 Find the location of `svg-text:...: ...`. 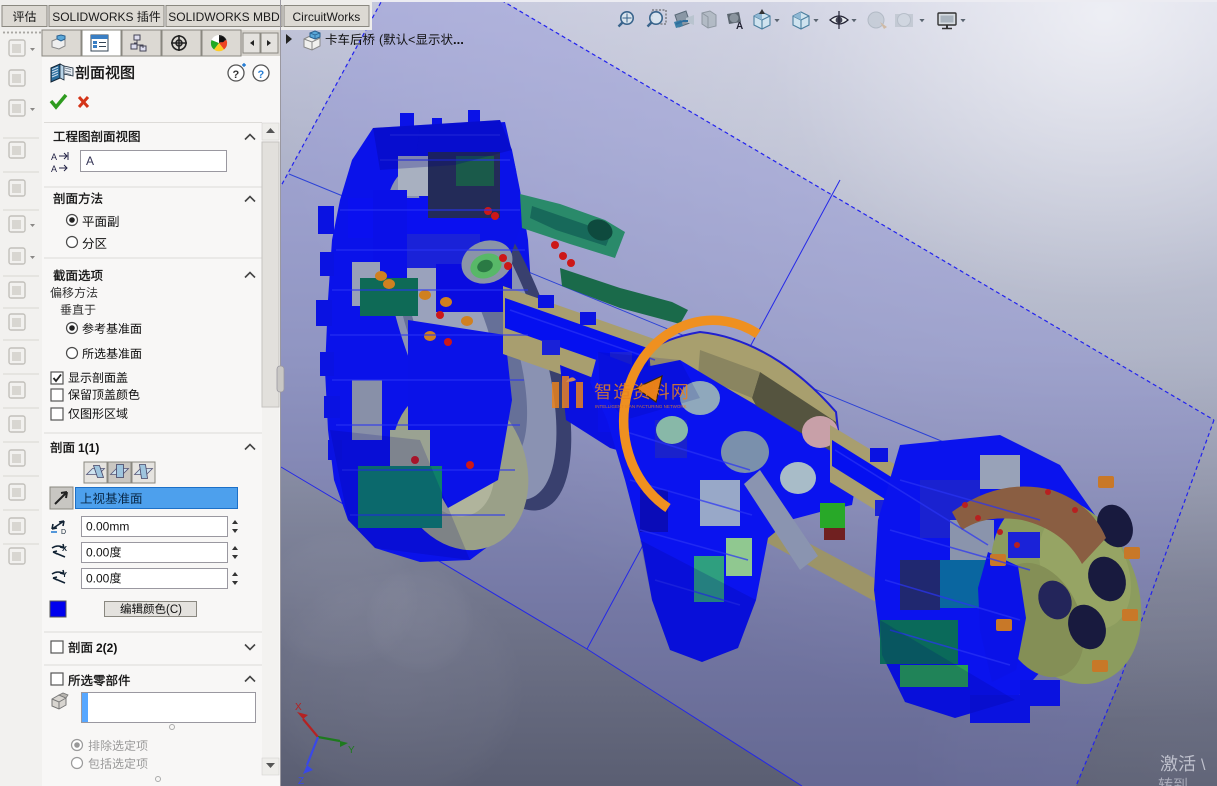

svg-text:...: ... is located at coordinates (458, 39).